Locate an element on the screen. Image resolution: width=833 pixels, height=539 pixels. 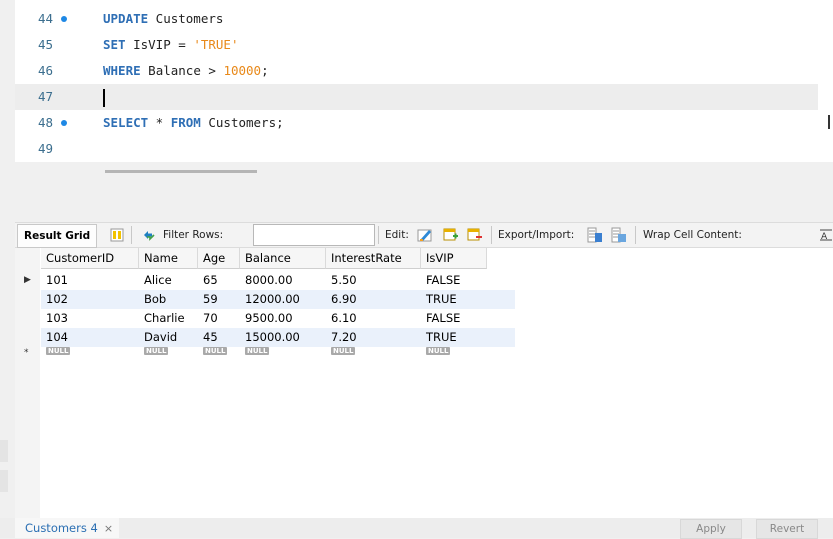
text-caret is located at coordinates (104, 97).